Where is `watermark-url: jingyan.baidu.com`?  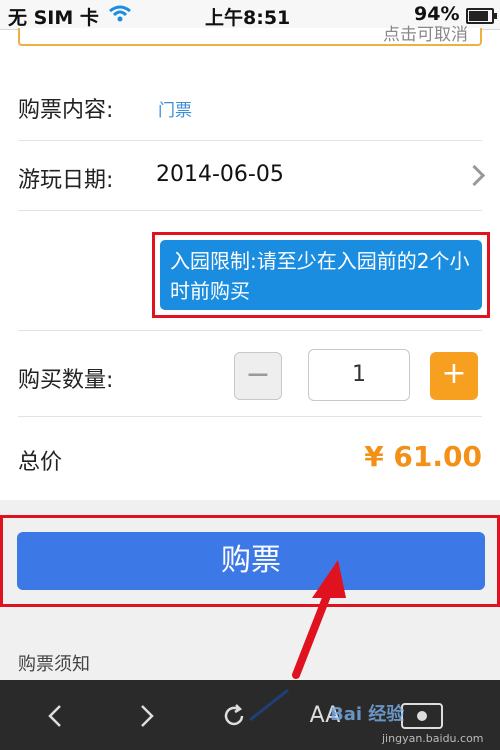 watermark-url: jingyan.baidu.com is located at coordinates (433, 738).